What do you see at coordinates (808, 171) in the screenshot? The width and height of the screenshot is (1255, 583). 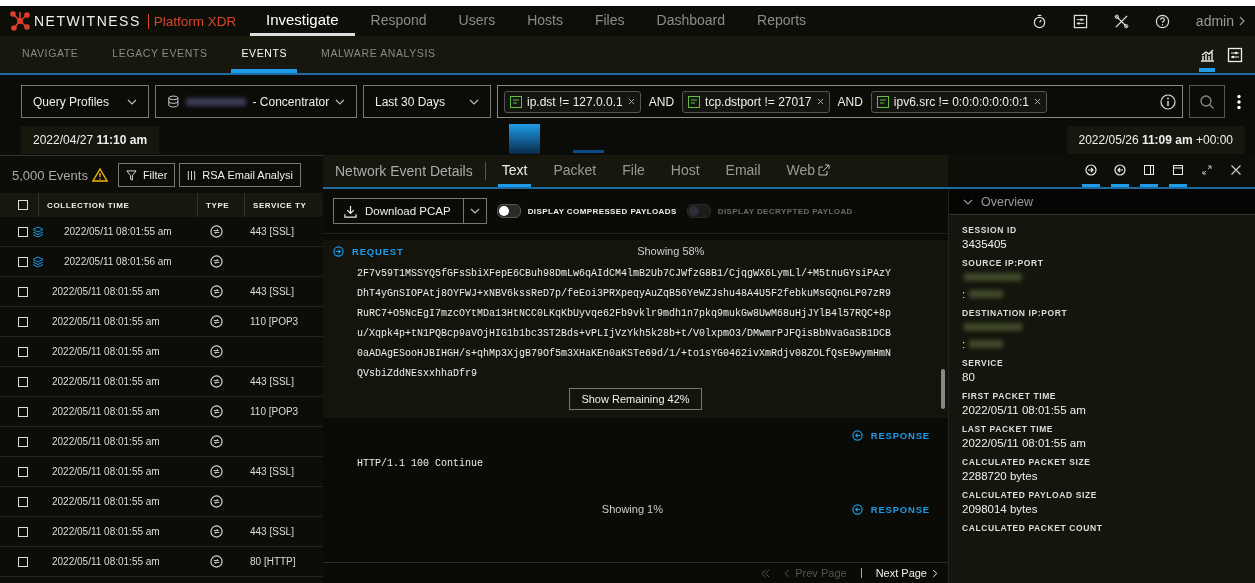 I see `detail-tab: Web` at bounding box center [808, 171].